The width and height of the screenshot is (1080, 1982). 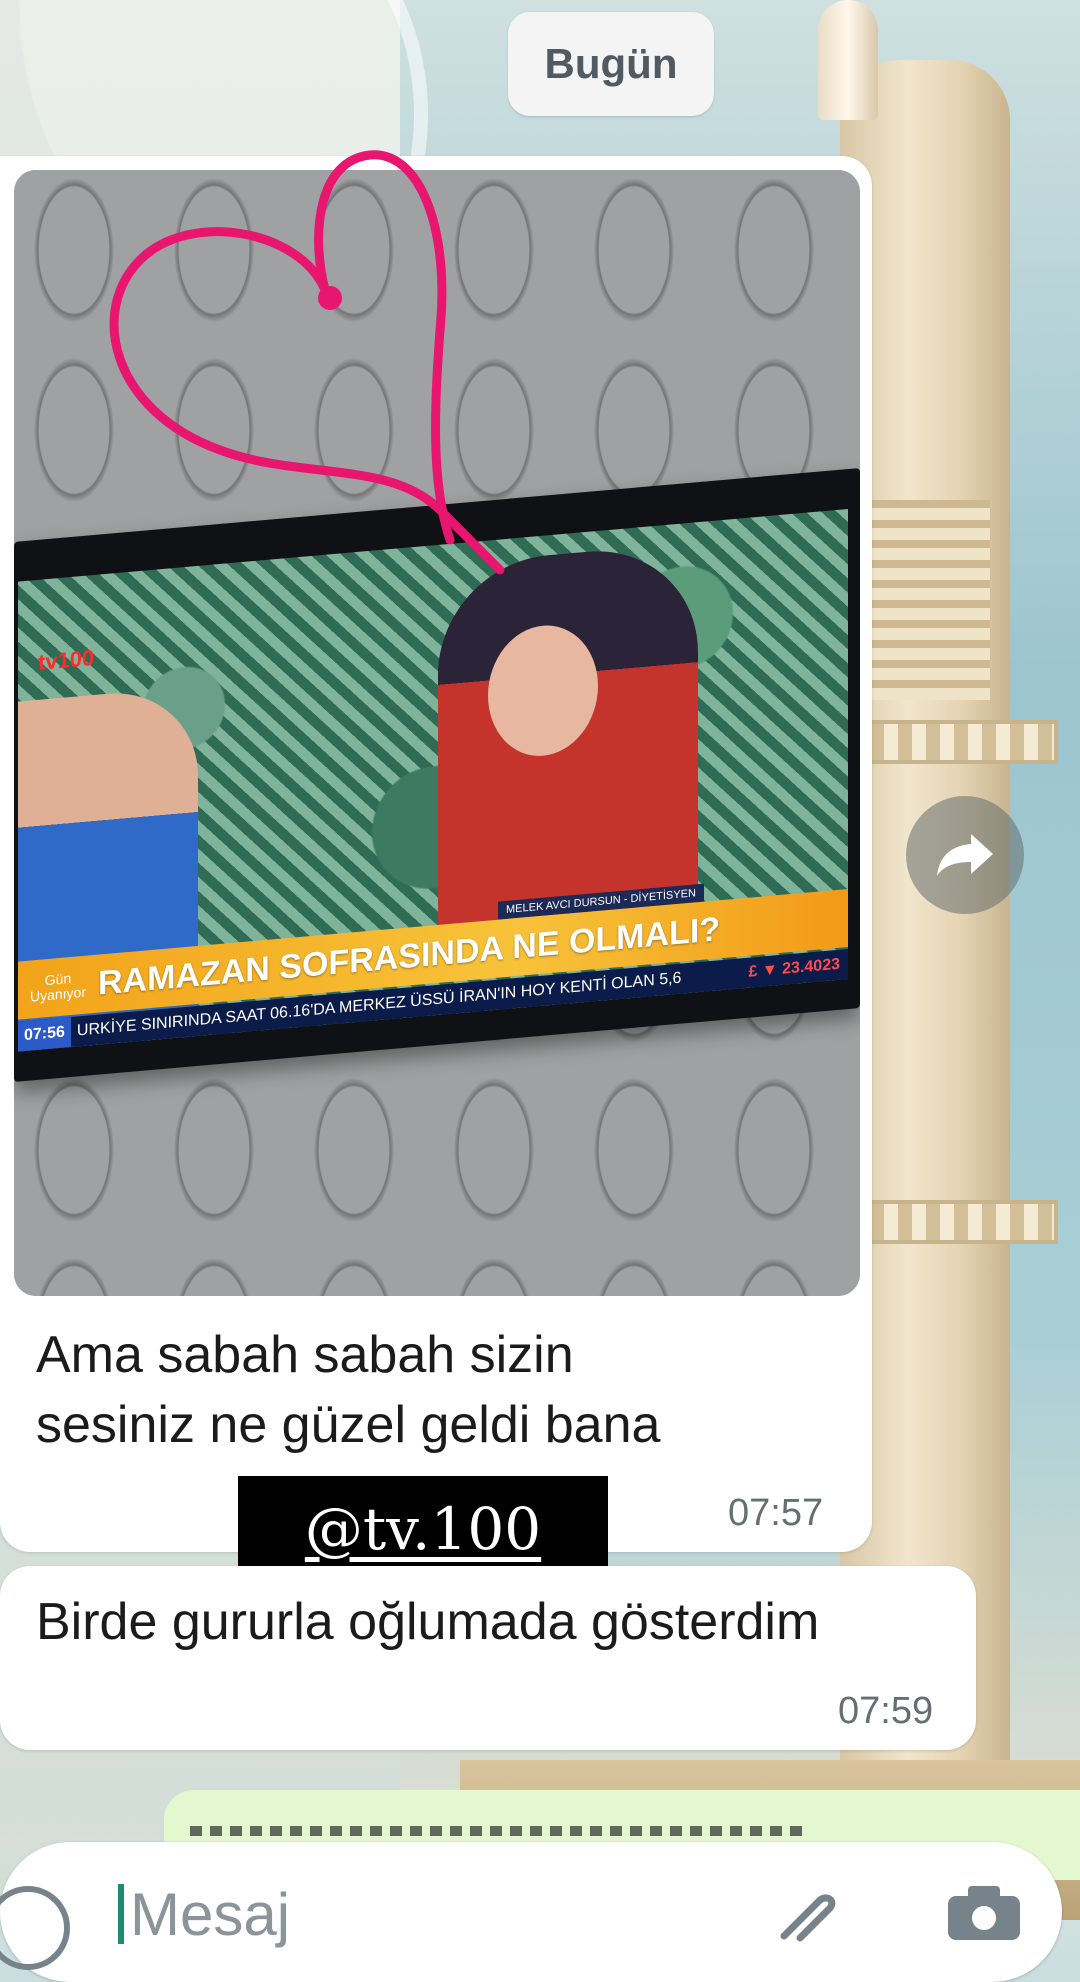 What do you see at coordinates (809, 1916) in the screenshot?
I see `paperclip-icon` at bounding box center [809, 1916].